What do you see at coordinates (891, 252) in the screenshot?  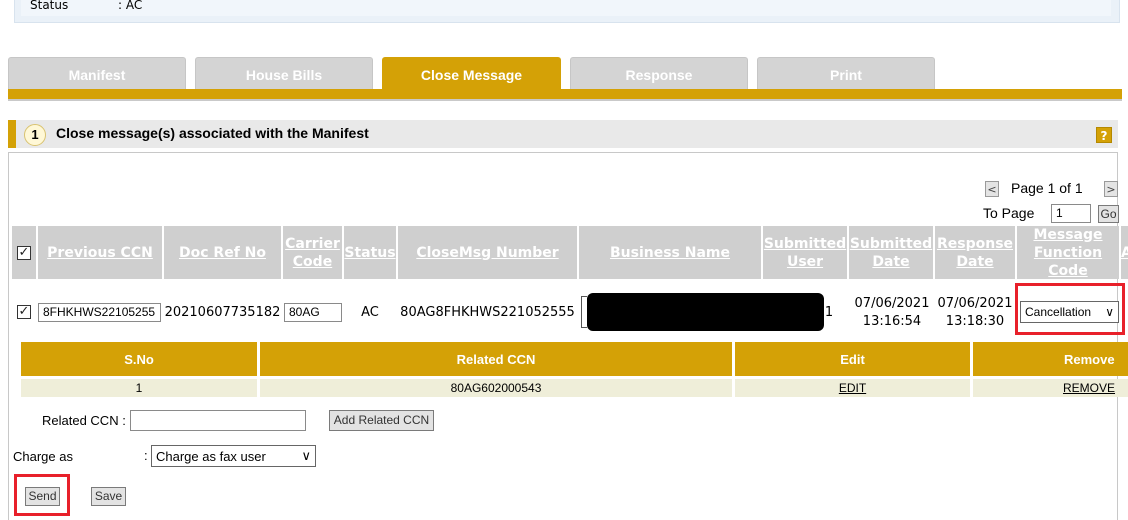 I see `col-submitted-date: Submitted Date` at bounding box center [891, 252].